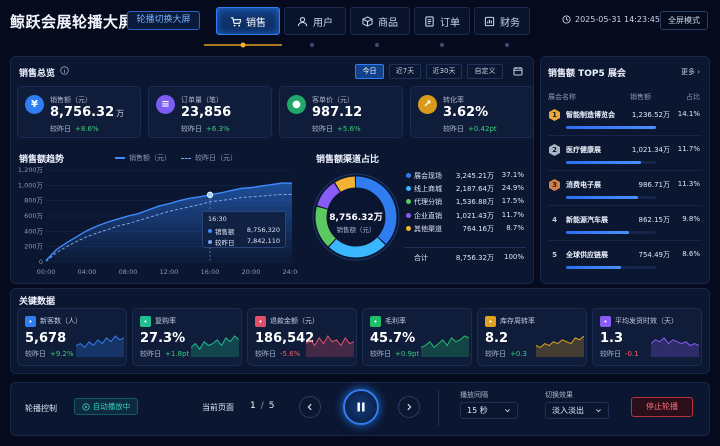 This screenshot has height=446, width=720. I want to click on hover-point, so click(210, 195).